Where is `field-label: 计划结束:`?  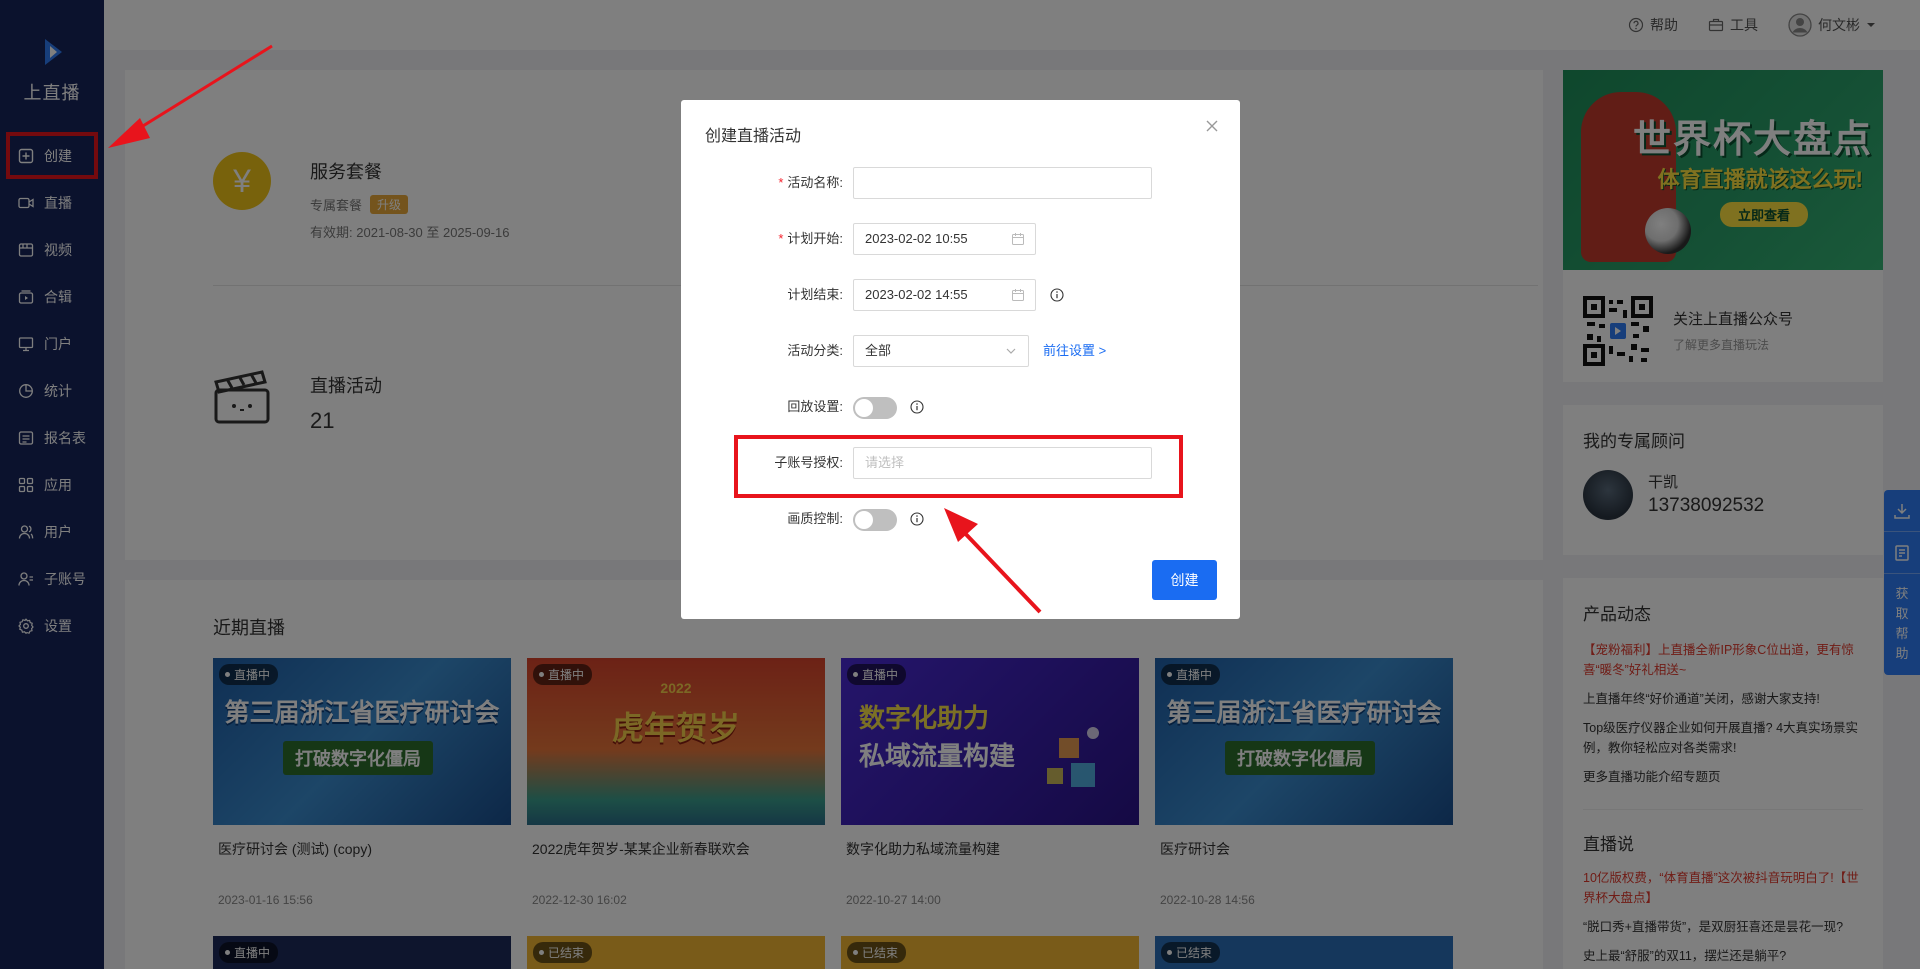
field-label: 计划结束: is located at coordinates (815, 294).